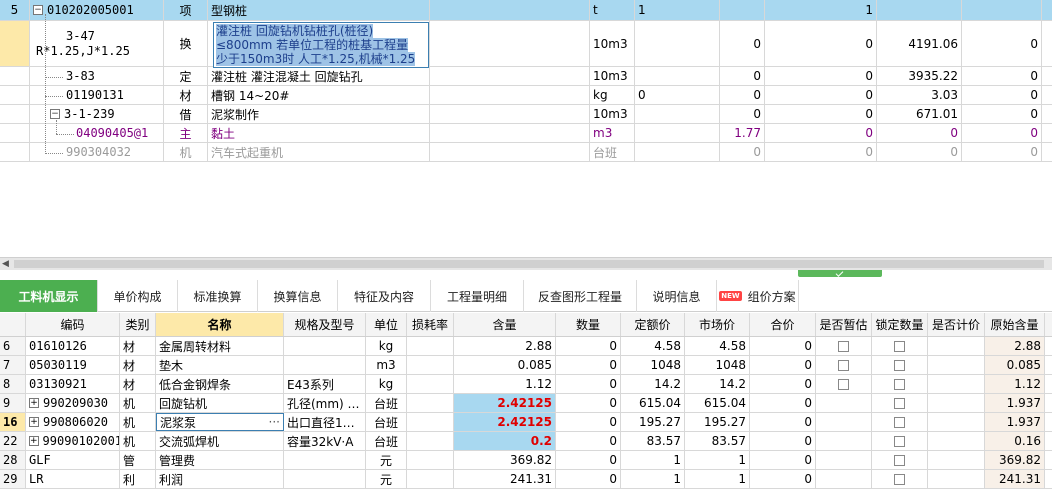 Image resolution: width=1052 pixels, height=489 pixels. I want to click on header-loss: 损耗率, so click(430, 324).